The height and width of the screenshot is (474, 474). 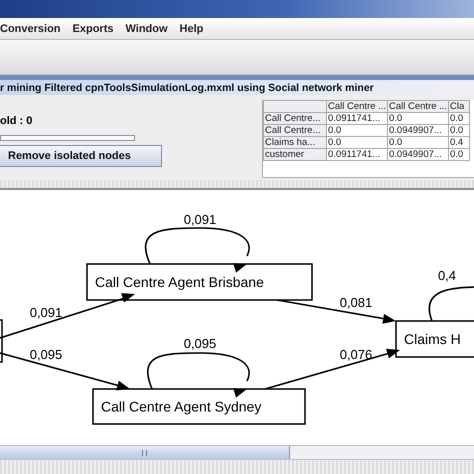 I want to click on node-label: Call Centre Agent Brisbane, so click(x=179, y=282).